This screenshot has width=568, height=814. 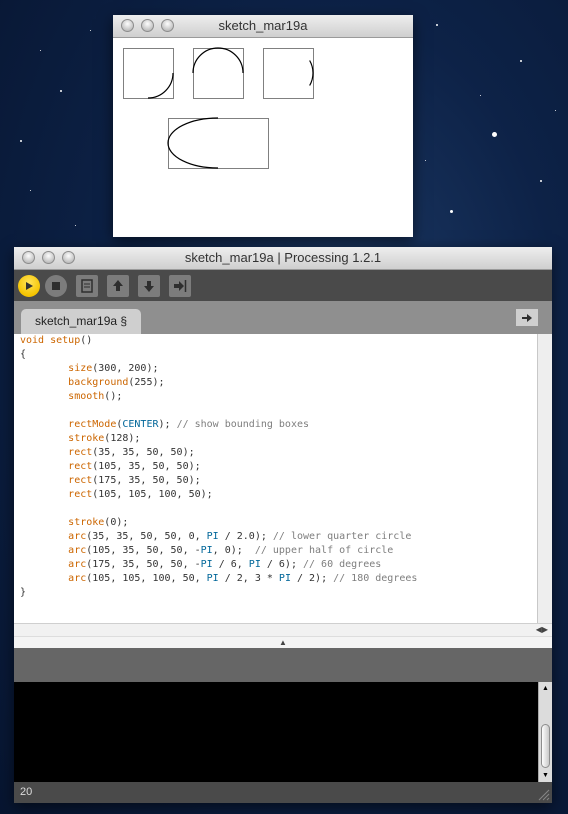 I want to click on arc-lower-quarter, so click(x=160, y=85).